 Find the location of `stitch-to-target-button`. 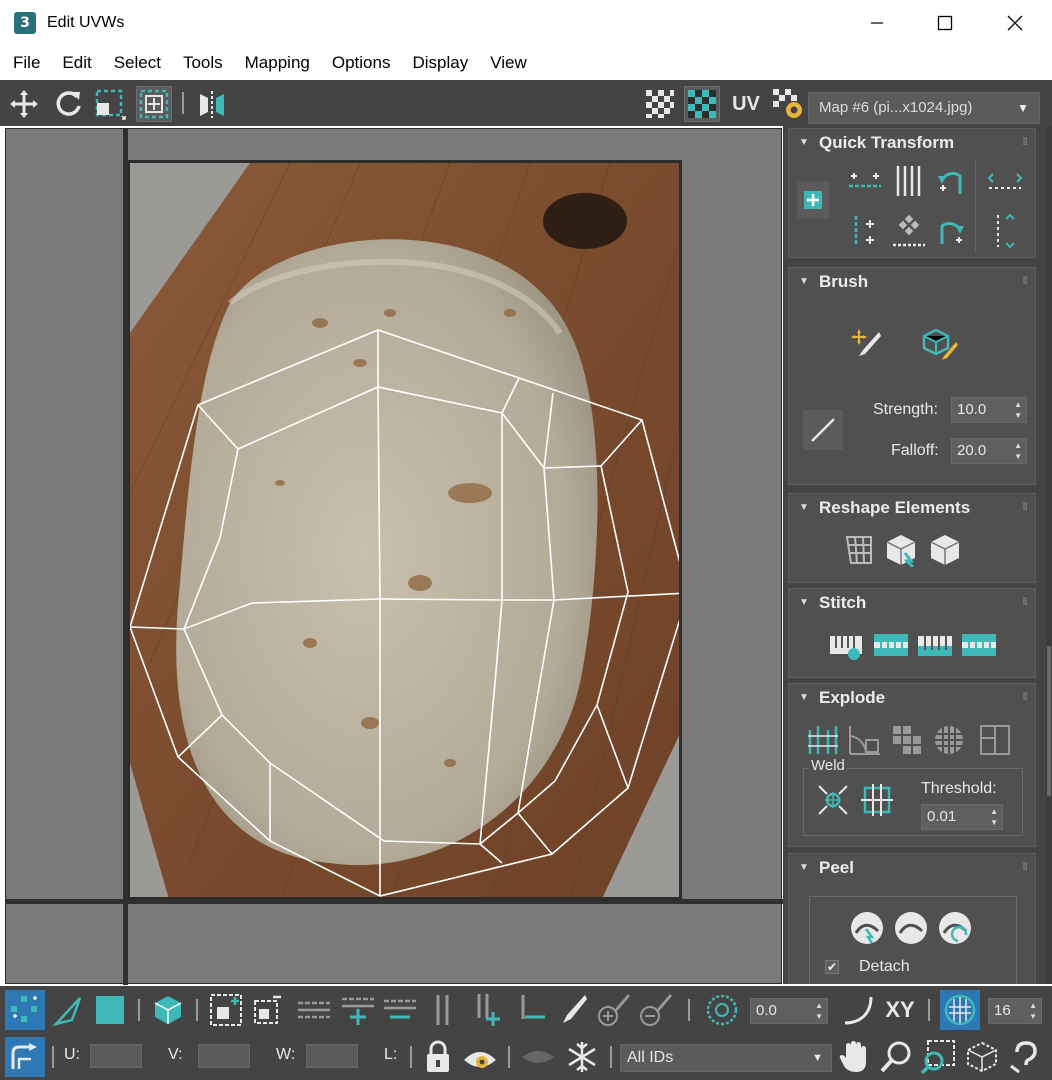

stitch-to-target-button is located at coordinates (979, 645).